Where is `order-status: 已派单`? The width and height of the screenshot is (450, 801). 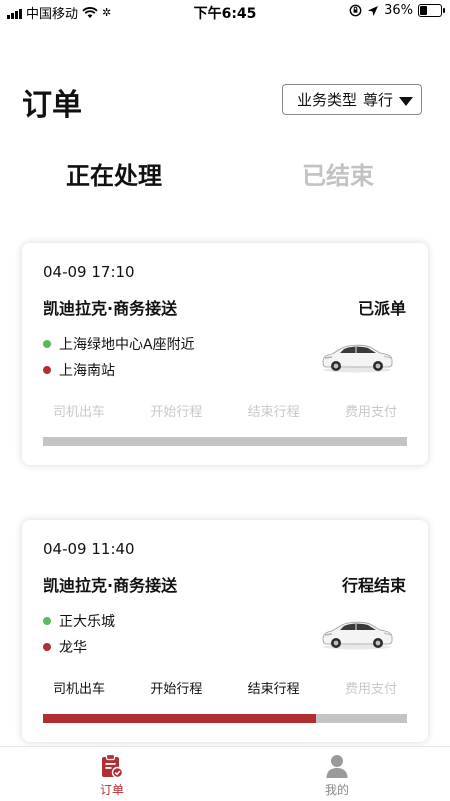
order-status: 已派单 is located at coordinates (381, 308).